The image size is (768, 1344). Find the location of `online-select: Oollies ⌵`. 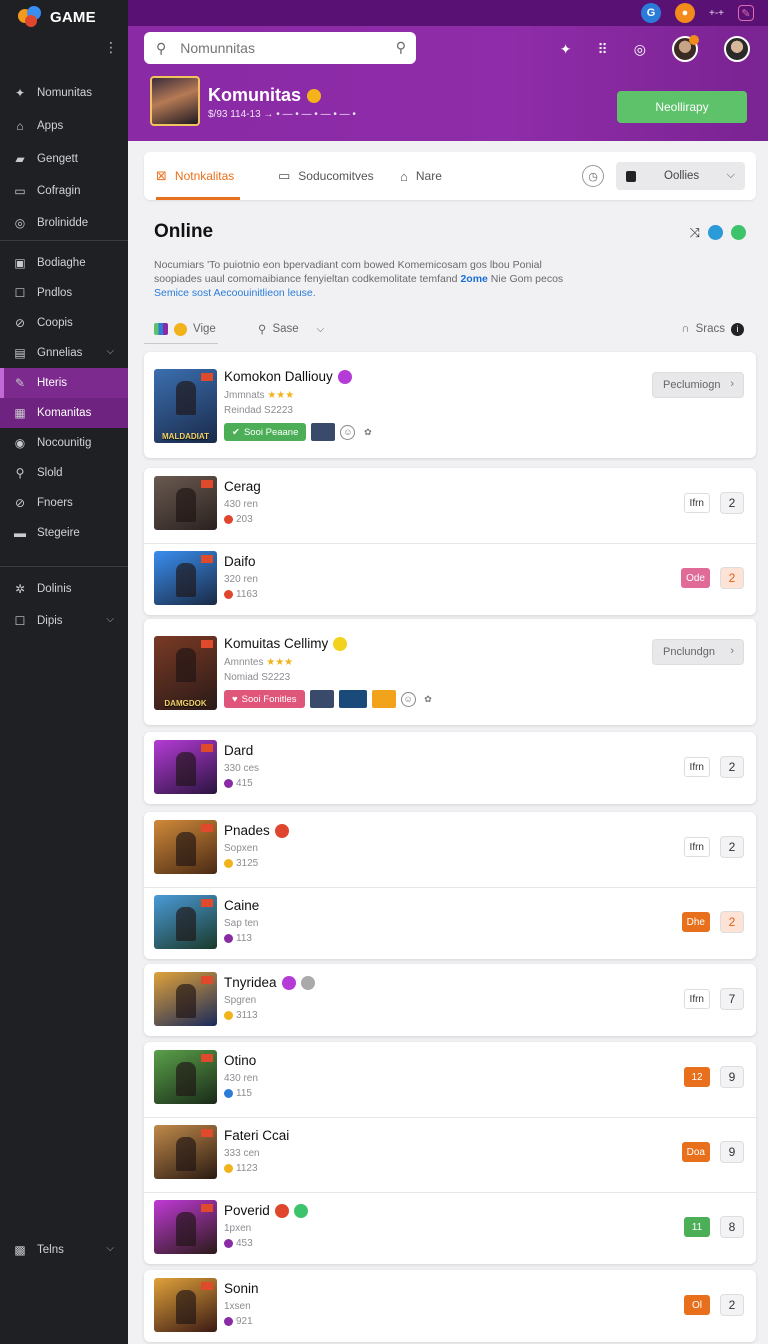

online-select: Oollies ⌵ is located at coordinates (680, 176).